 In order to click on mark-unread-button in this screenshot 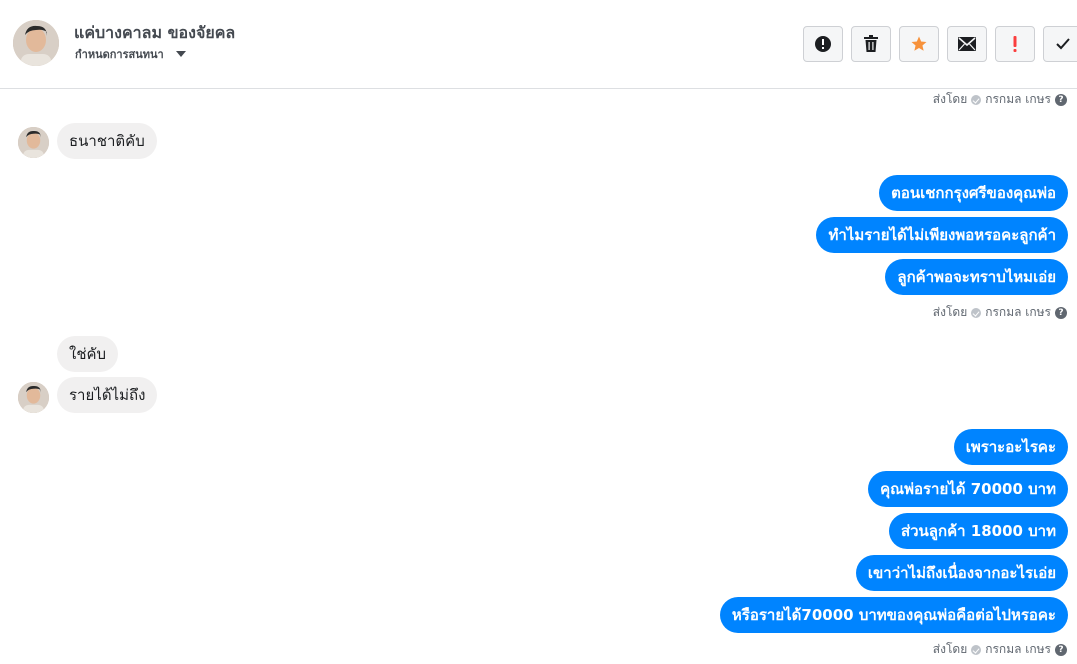, I will do `click(967, 44)`.